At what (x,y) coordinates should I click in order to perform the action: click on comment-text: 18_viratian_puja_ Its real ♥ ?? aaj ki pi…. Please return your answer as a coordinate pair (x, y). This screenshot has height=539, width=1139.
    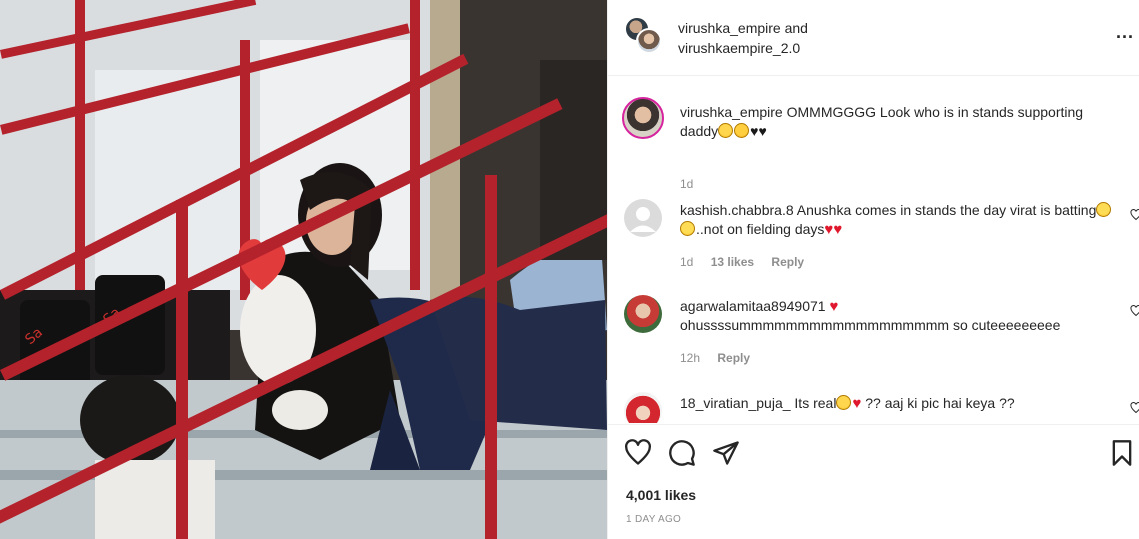
    Looking at the image, I should click on (900, 403).